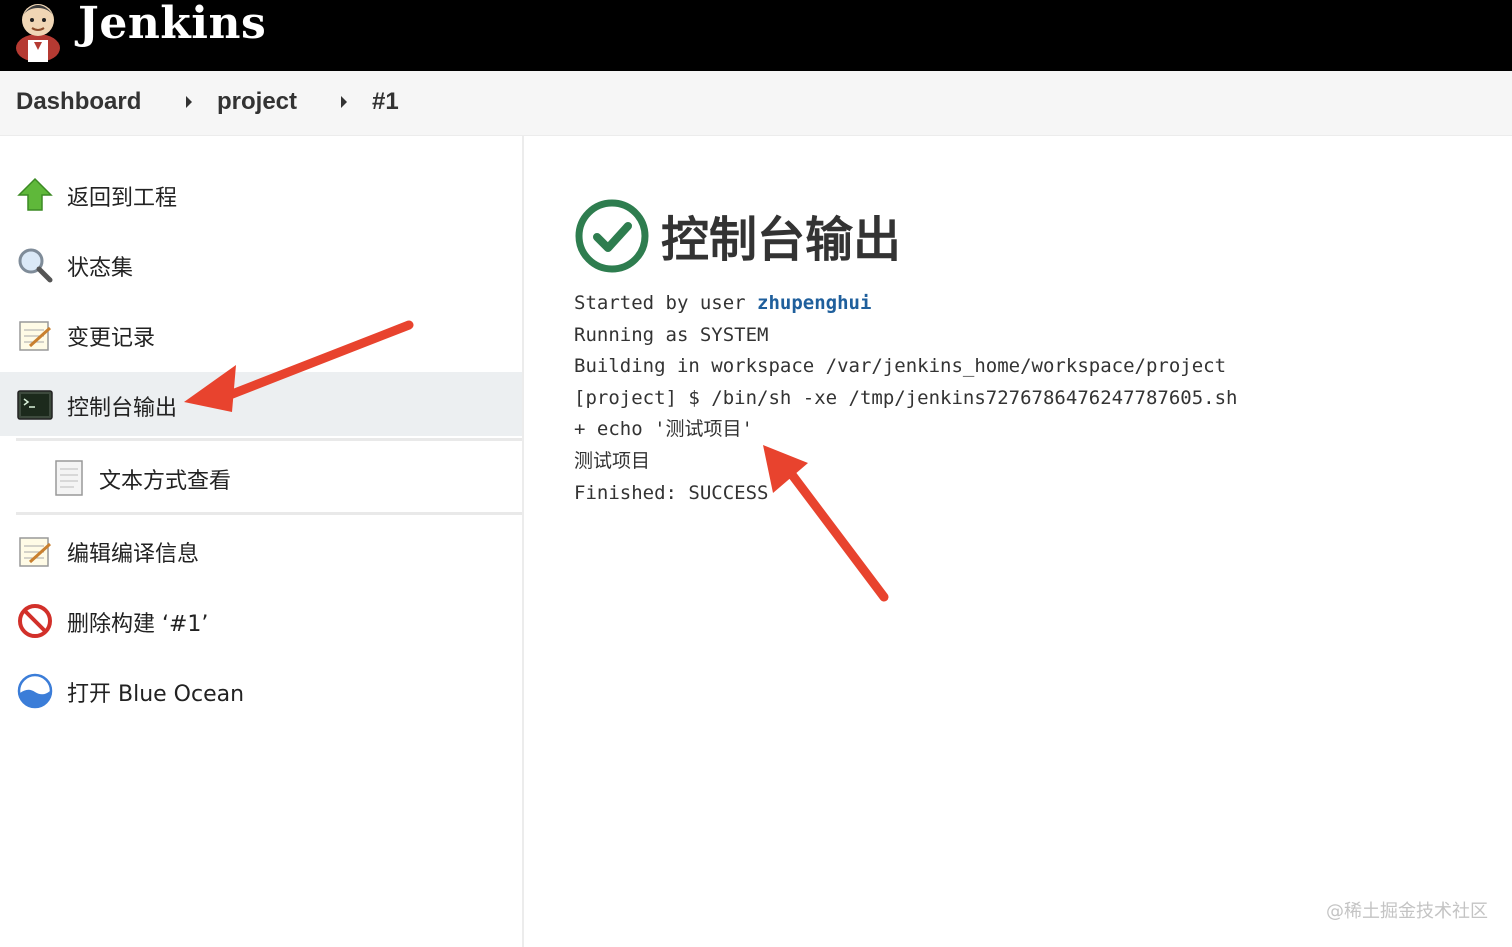 Image resolution: width=1512 pixels, height=947 pixels. I want to click on user-link: zhupenghui, so click(814, 303).